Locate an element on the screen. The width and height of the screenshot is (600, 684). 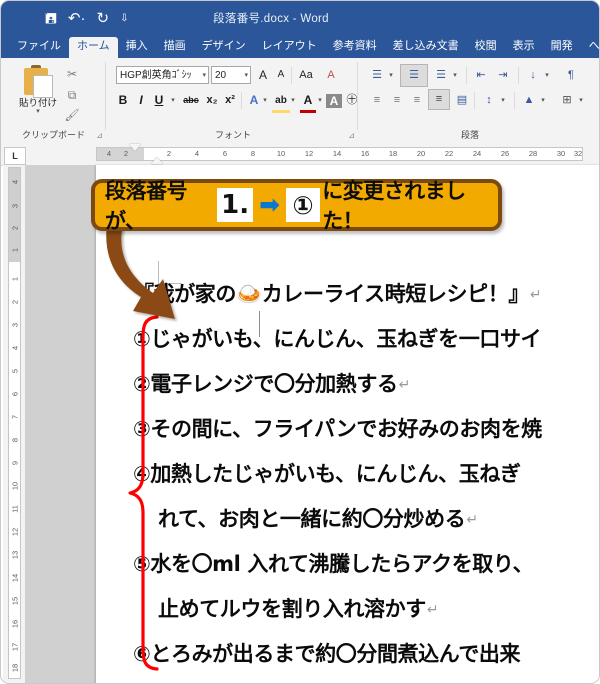
subscript-icon: x₂ is located at coordinates (212, 100).